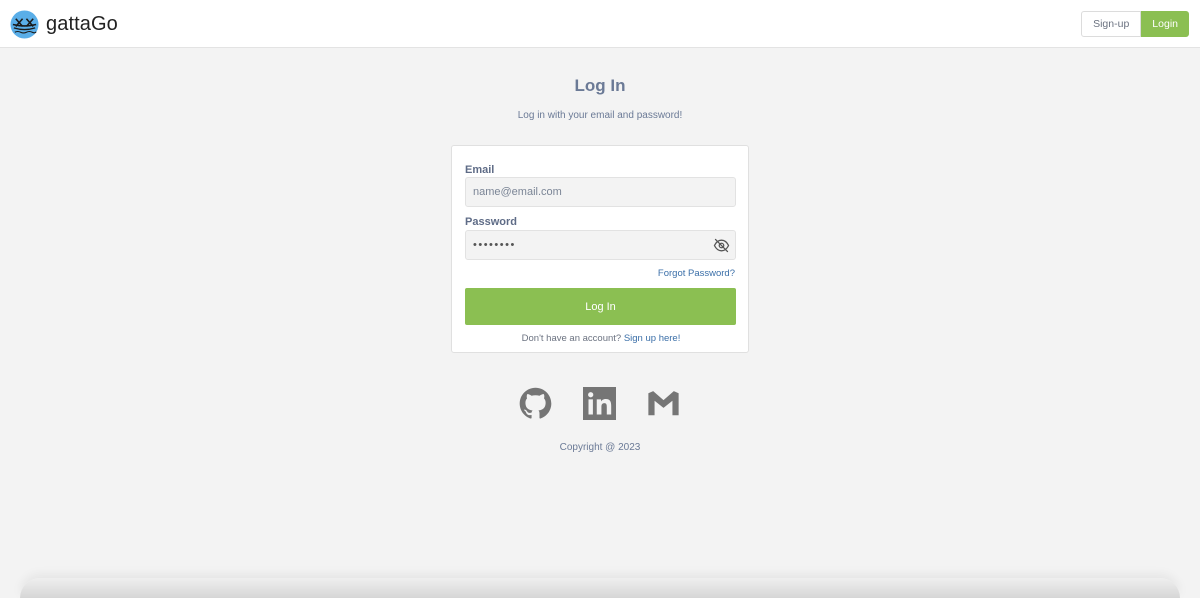 The width and height of the screenshot is (1200, 598). I want to click on password-field, so click(600, 245).